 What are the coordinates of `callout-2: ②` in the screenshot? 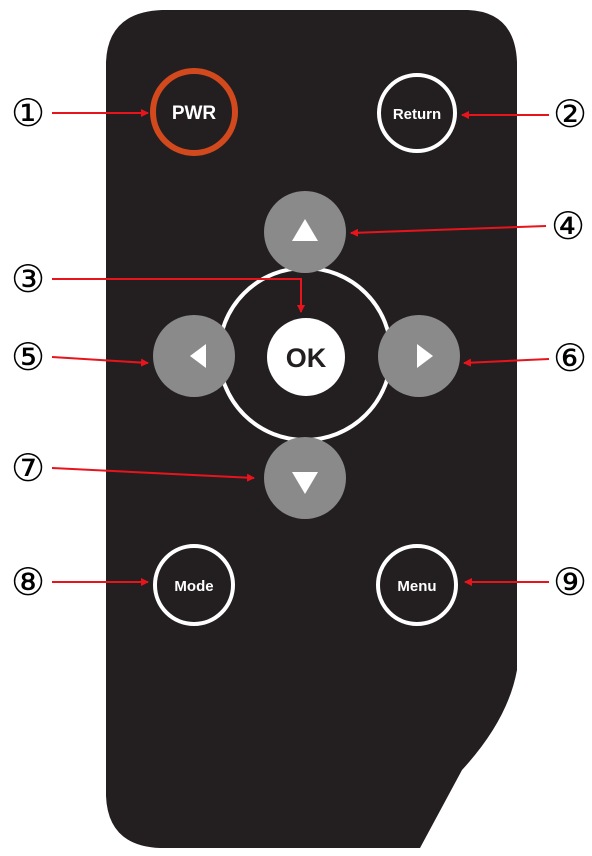 It's located at (570, 114).